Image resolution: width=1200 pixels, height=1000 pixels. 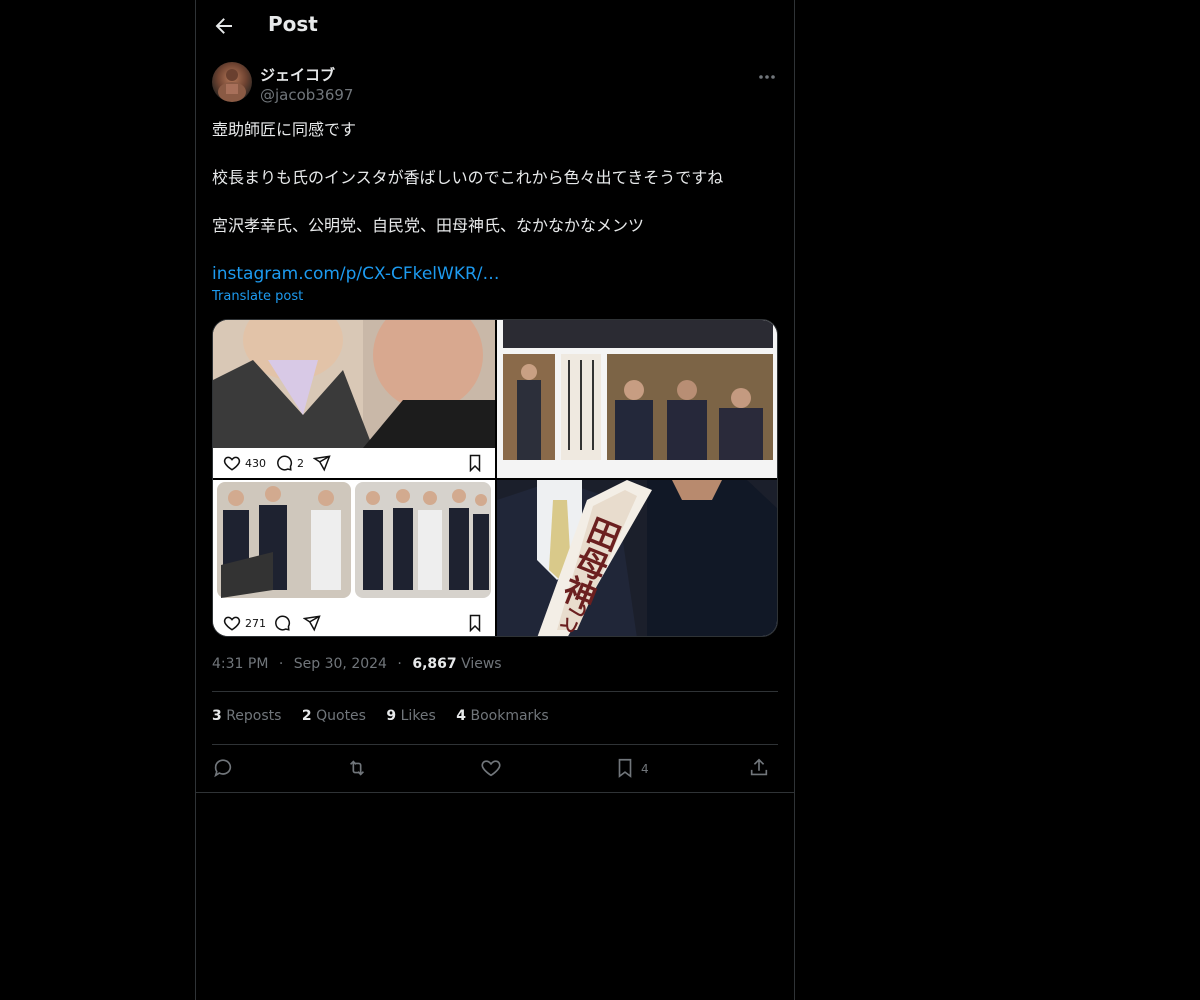 I want to click on post-time: 4:31 PM, so click(x=240, y=664).